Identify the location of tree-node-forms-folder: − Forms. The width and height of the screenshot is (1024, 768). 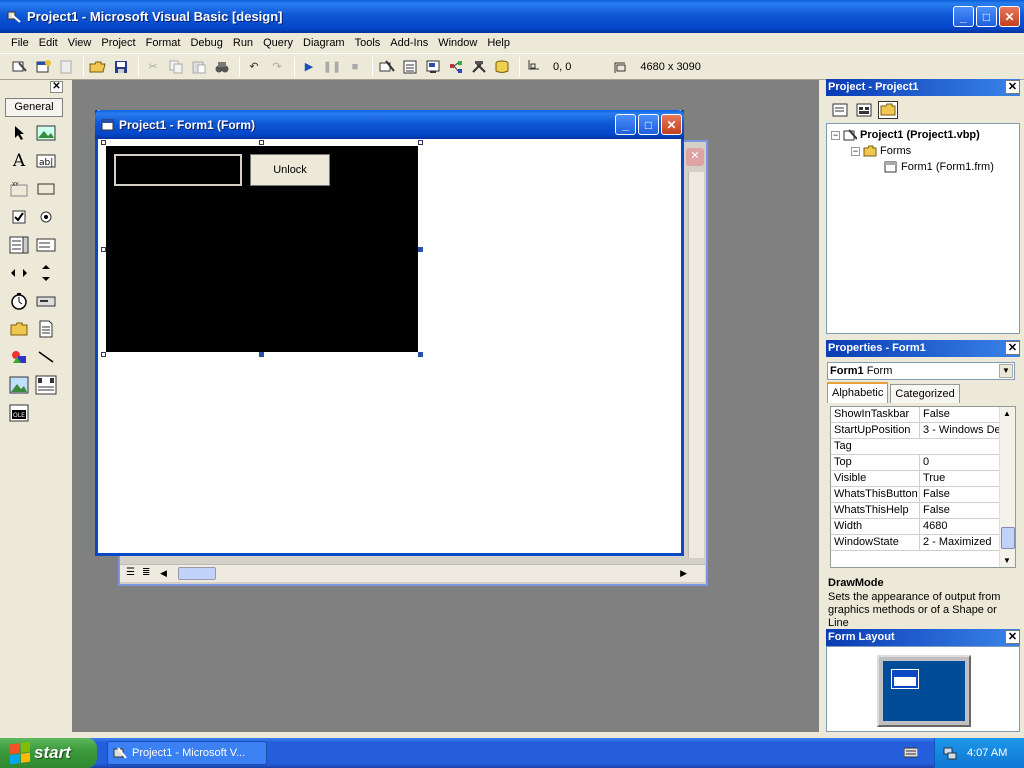
(881, 151).